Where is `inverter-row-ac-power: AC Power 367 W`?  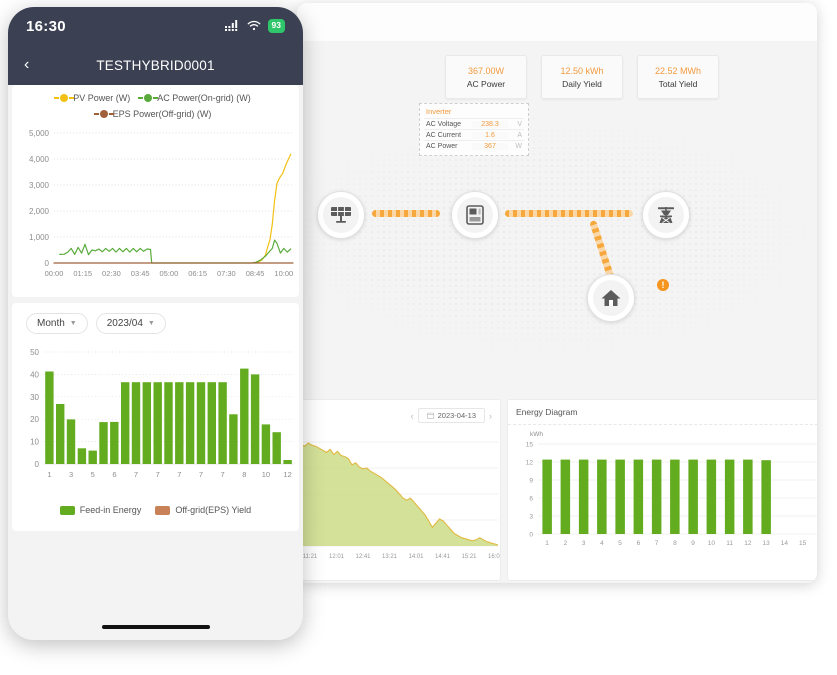 inverter-row-ac-power: AC Power 367 W is located at coordinates (474, 145).